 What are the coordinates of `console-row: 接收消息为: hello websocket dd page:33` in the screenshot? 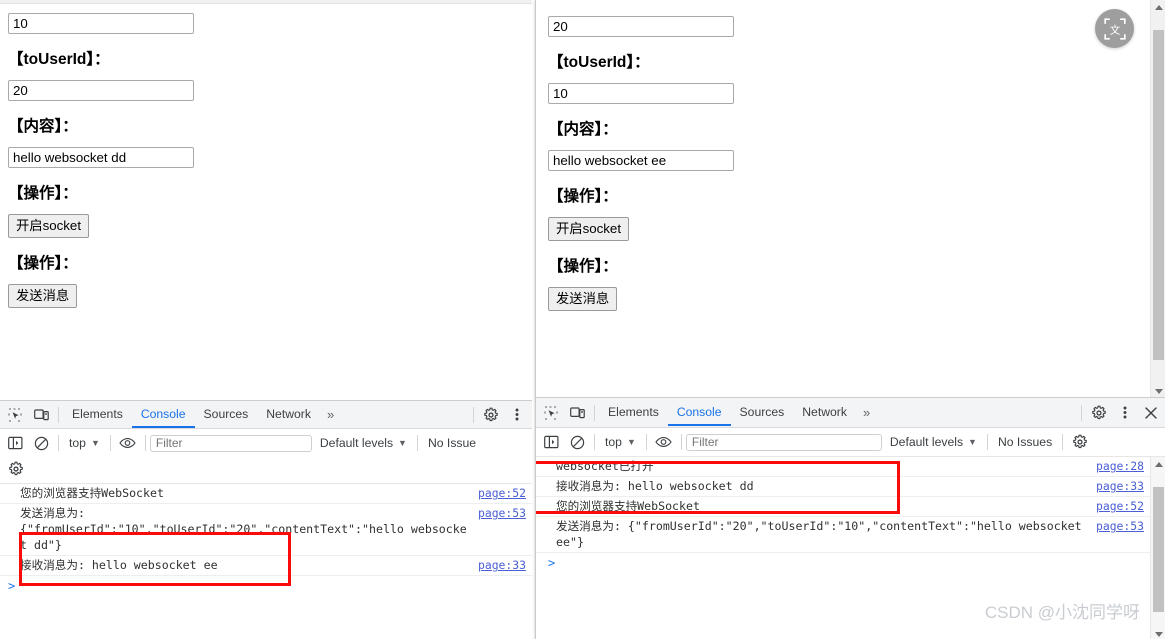 It's located at (850, 487).